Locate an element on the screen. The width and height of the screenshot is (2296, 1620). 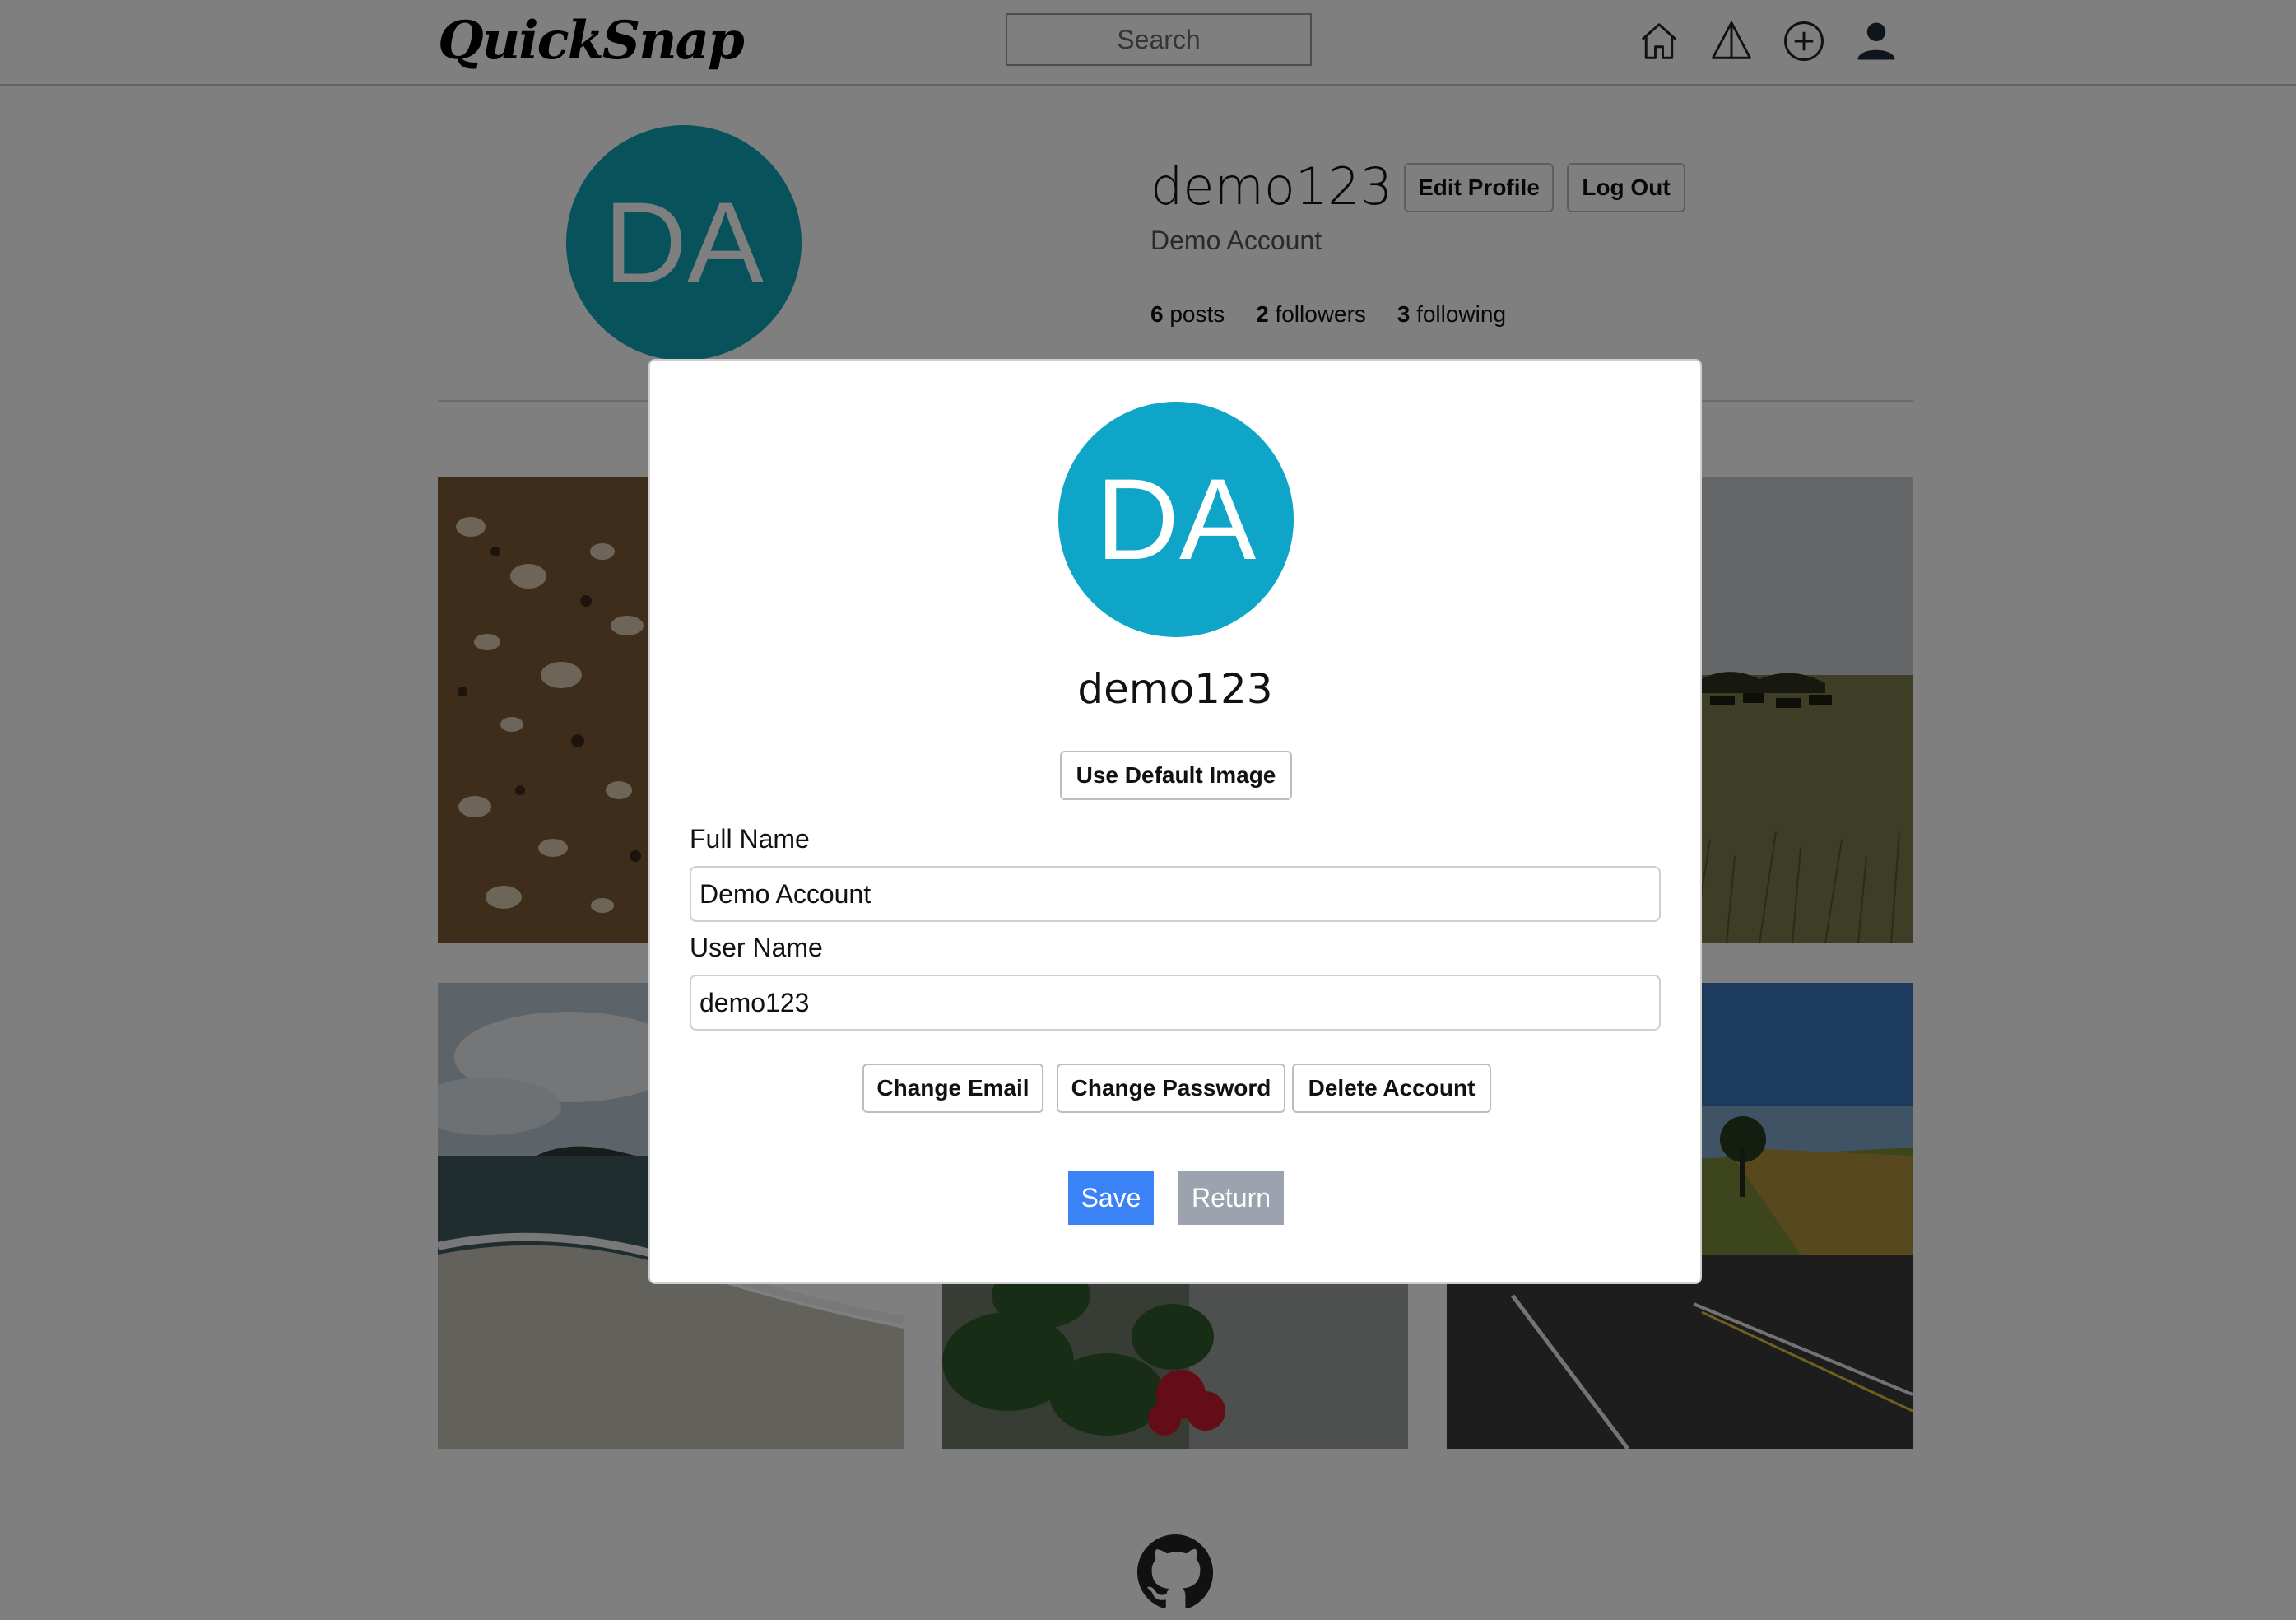
modal-avatar: DA is located at coordinates (1176, 519).